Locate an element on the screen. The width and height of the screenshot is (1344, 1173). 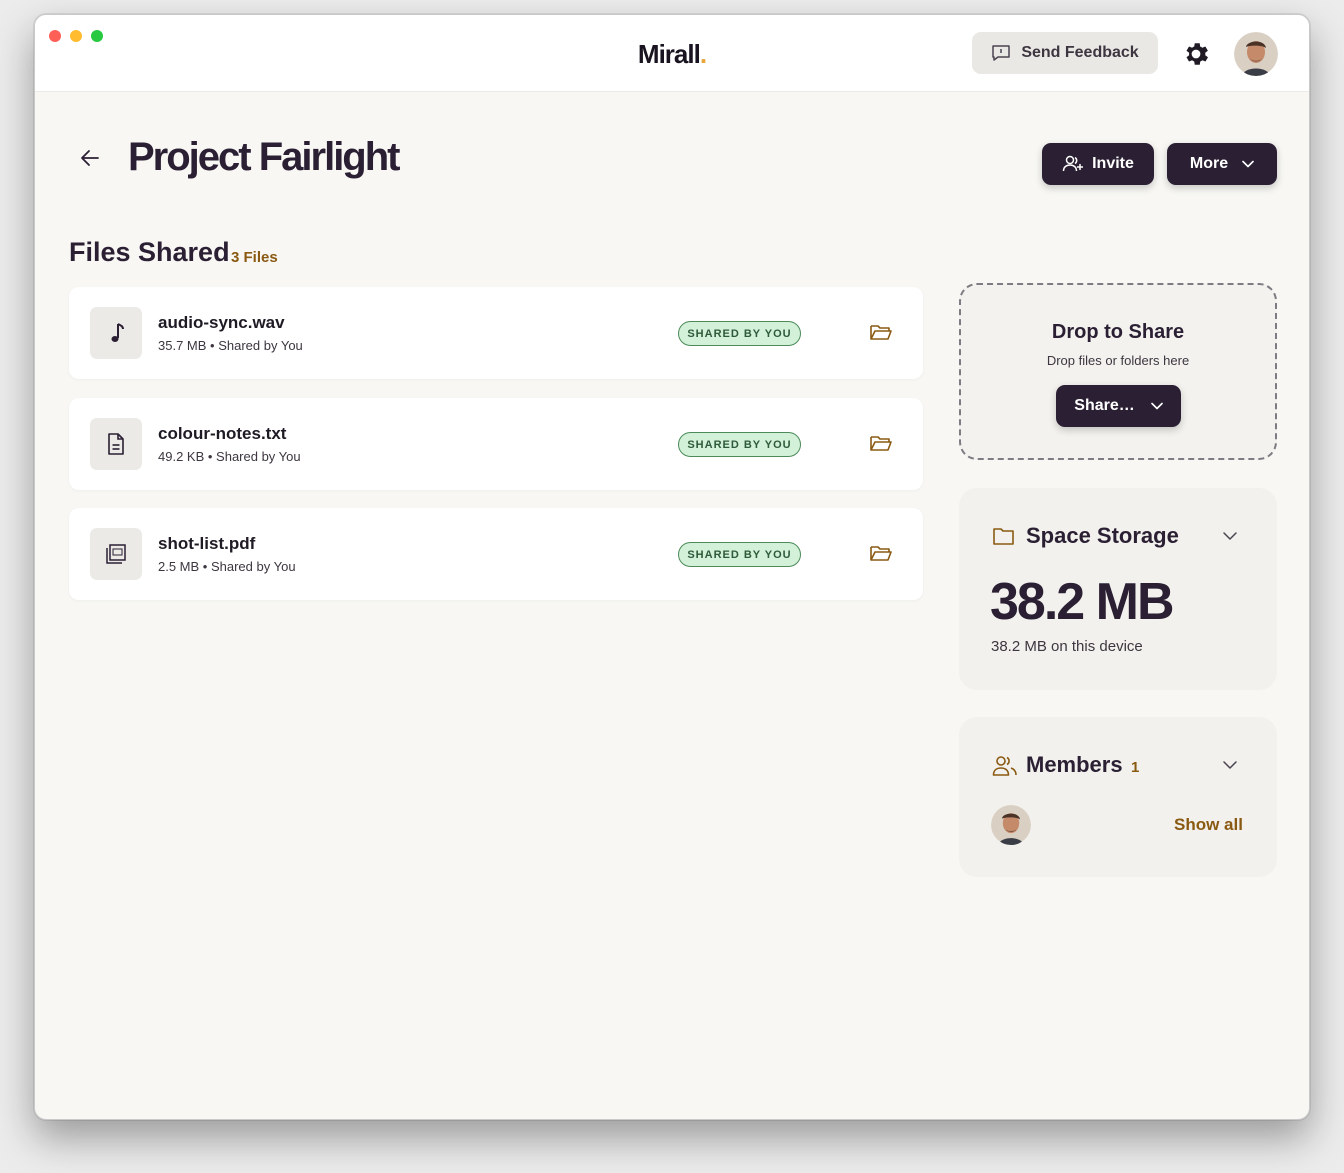
page-title: Project Fairlight is located at coordinates (264, 157).